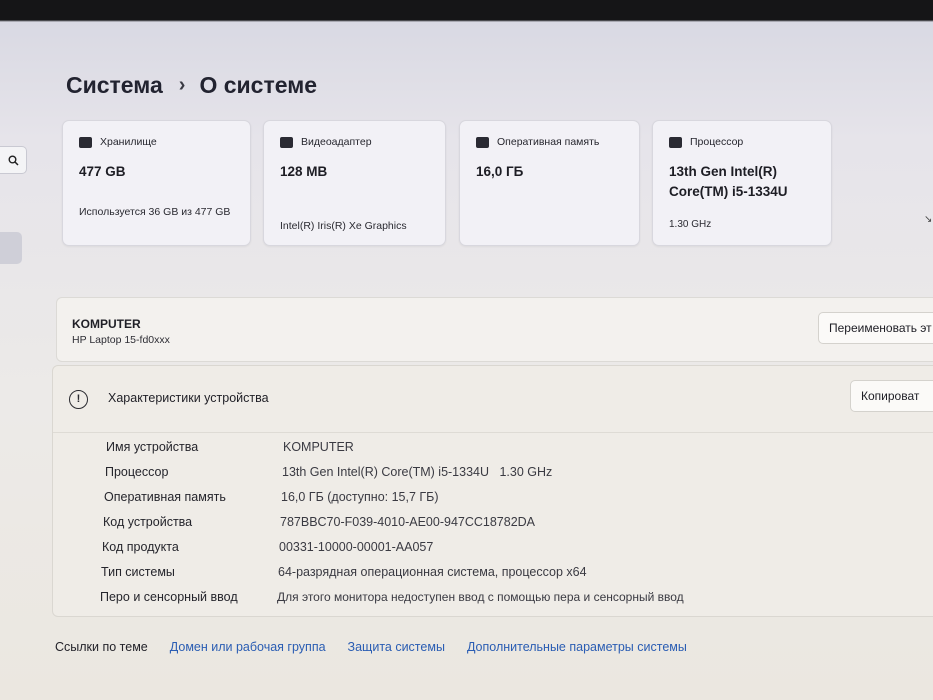  What do you see at coordinates (318, 447) in the screenshot?
I see `spec-value: KOMPUTER` at bounding box center [318, 447].